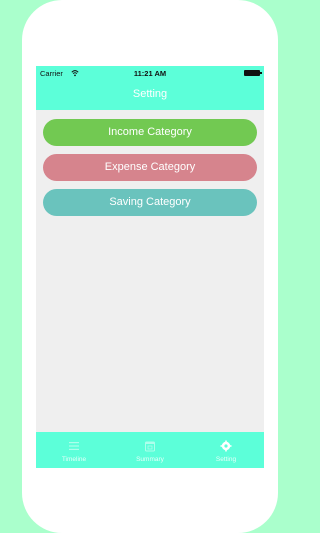 Image resolution: width=320 pixels, height=533 pixels. I want to click on income-category-label: Income Category, so click(150, 132).